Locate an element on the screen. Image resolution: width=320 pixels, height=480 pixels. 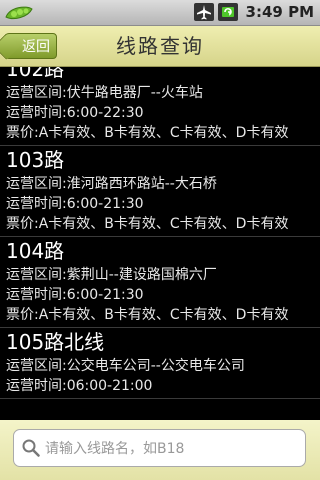
route-name: 102路 is located at coordinates (35, 74).